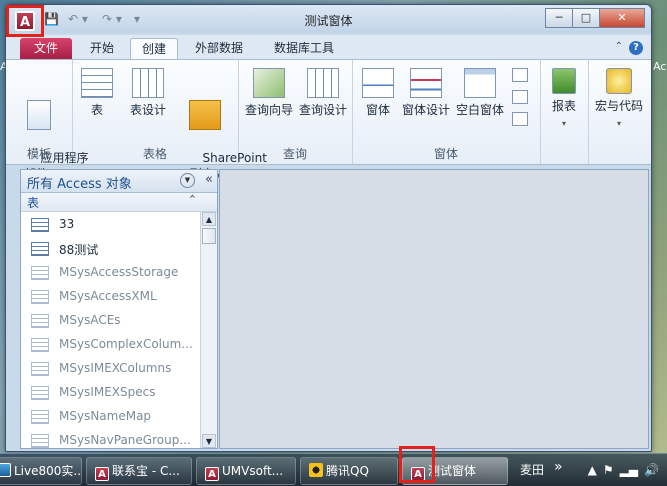  What do you see at coordinates (148, 93) in the screenshot?
I see `table-design-button: 表设计` at bounding box center [148, 93].